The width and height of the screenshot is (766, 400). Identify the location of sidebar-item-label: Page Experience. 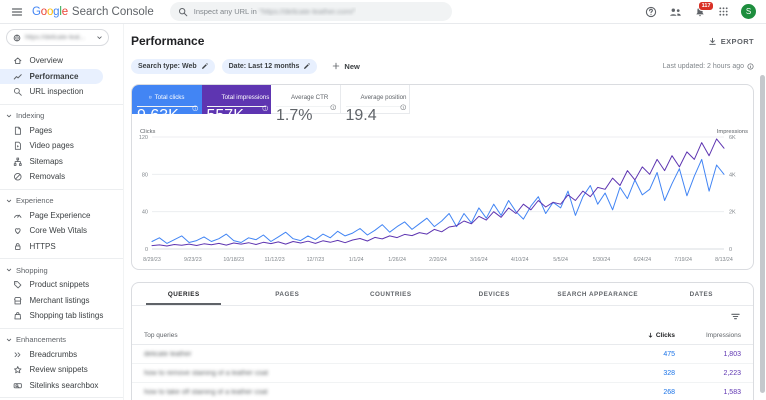
(60, 215).